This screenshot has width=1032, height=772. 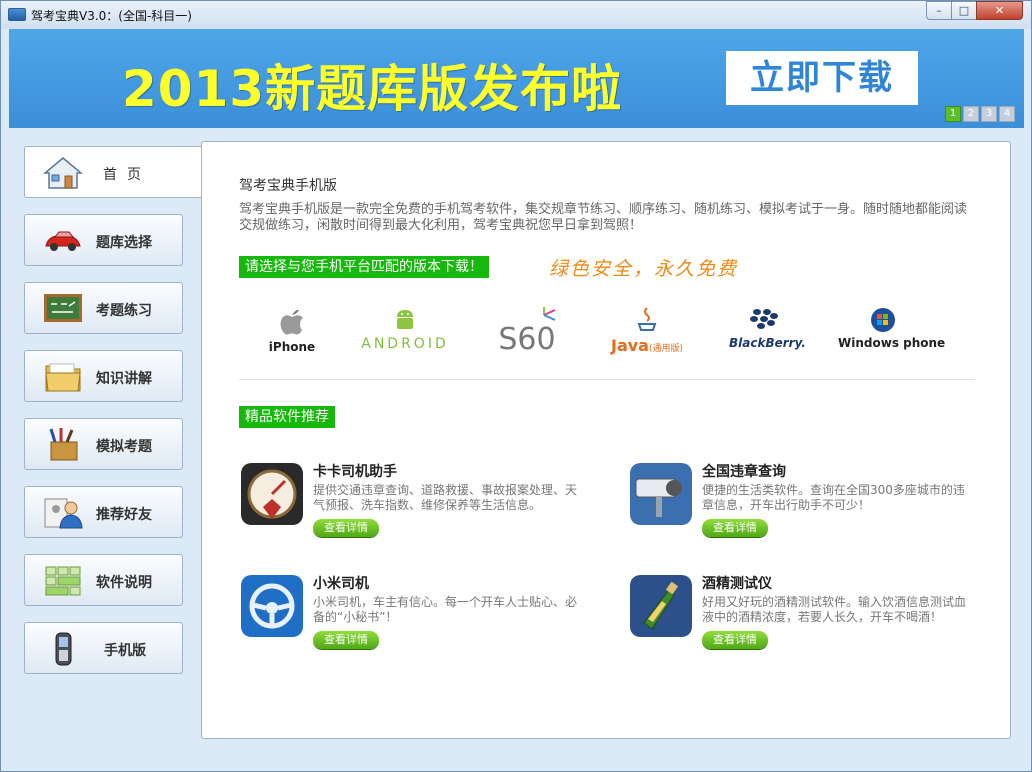 What do you see at coordinates (124, 447) in the screenshot?
I see `sidebar-item-label: 模拟考题` at bounding box center [124, 447].